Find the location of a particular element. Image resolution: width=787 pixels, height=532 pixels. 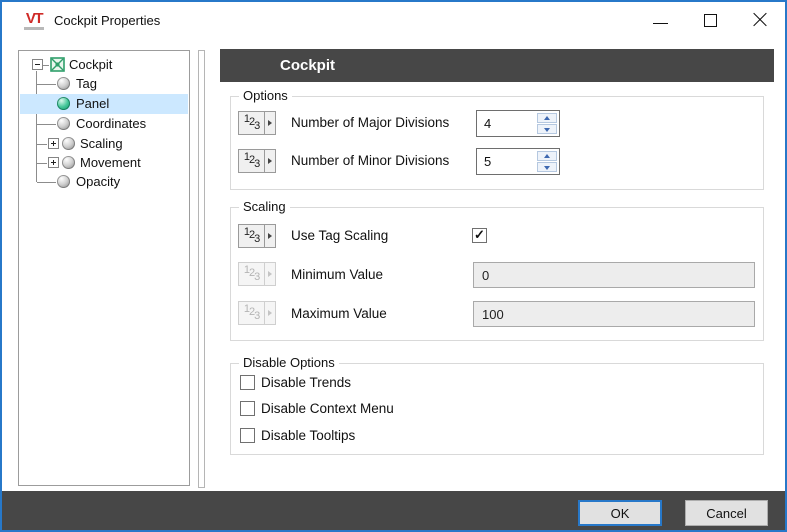

vt-logo-icon: VT is located at coordinates (34, 20).